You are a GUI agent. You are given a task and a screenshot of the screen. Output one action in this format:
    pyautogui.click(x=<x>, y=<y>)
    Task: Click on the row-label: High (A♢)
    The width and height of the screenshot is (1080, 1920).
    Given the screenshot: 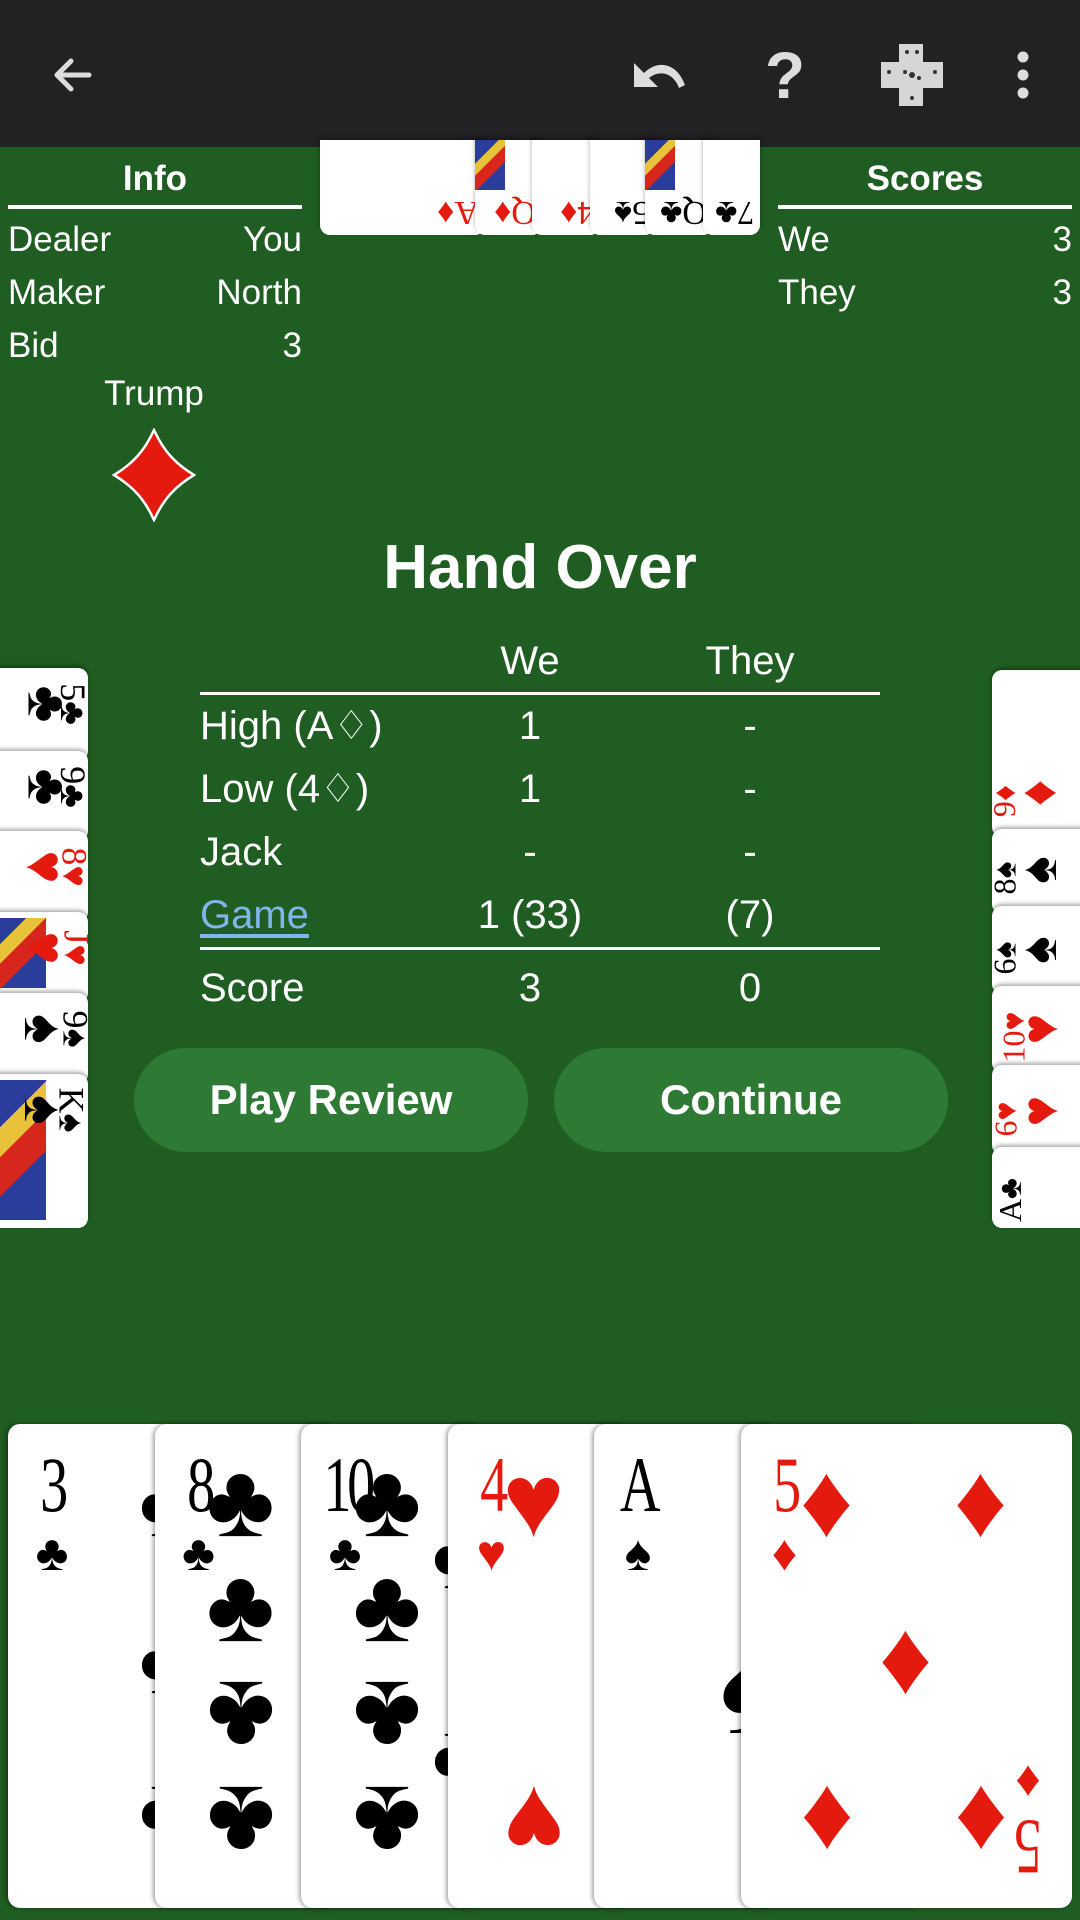 What is the action you would take?
    pyautogui.click(x=291, y=726)
    